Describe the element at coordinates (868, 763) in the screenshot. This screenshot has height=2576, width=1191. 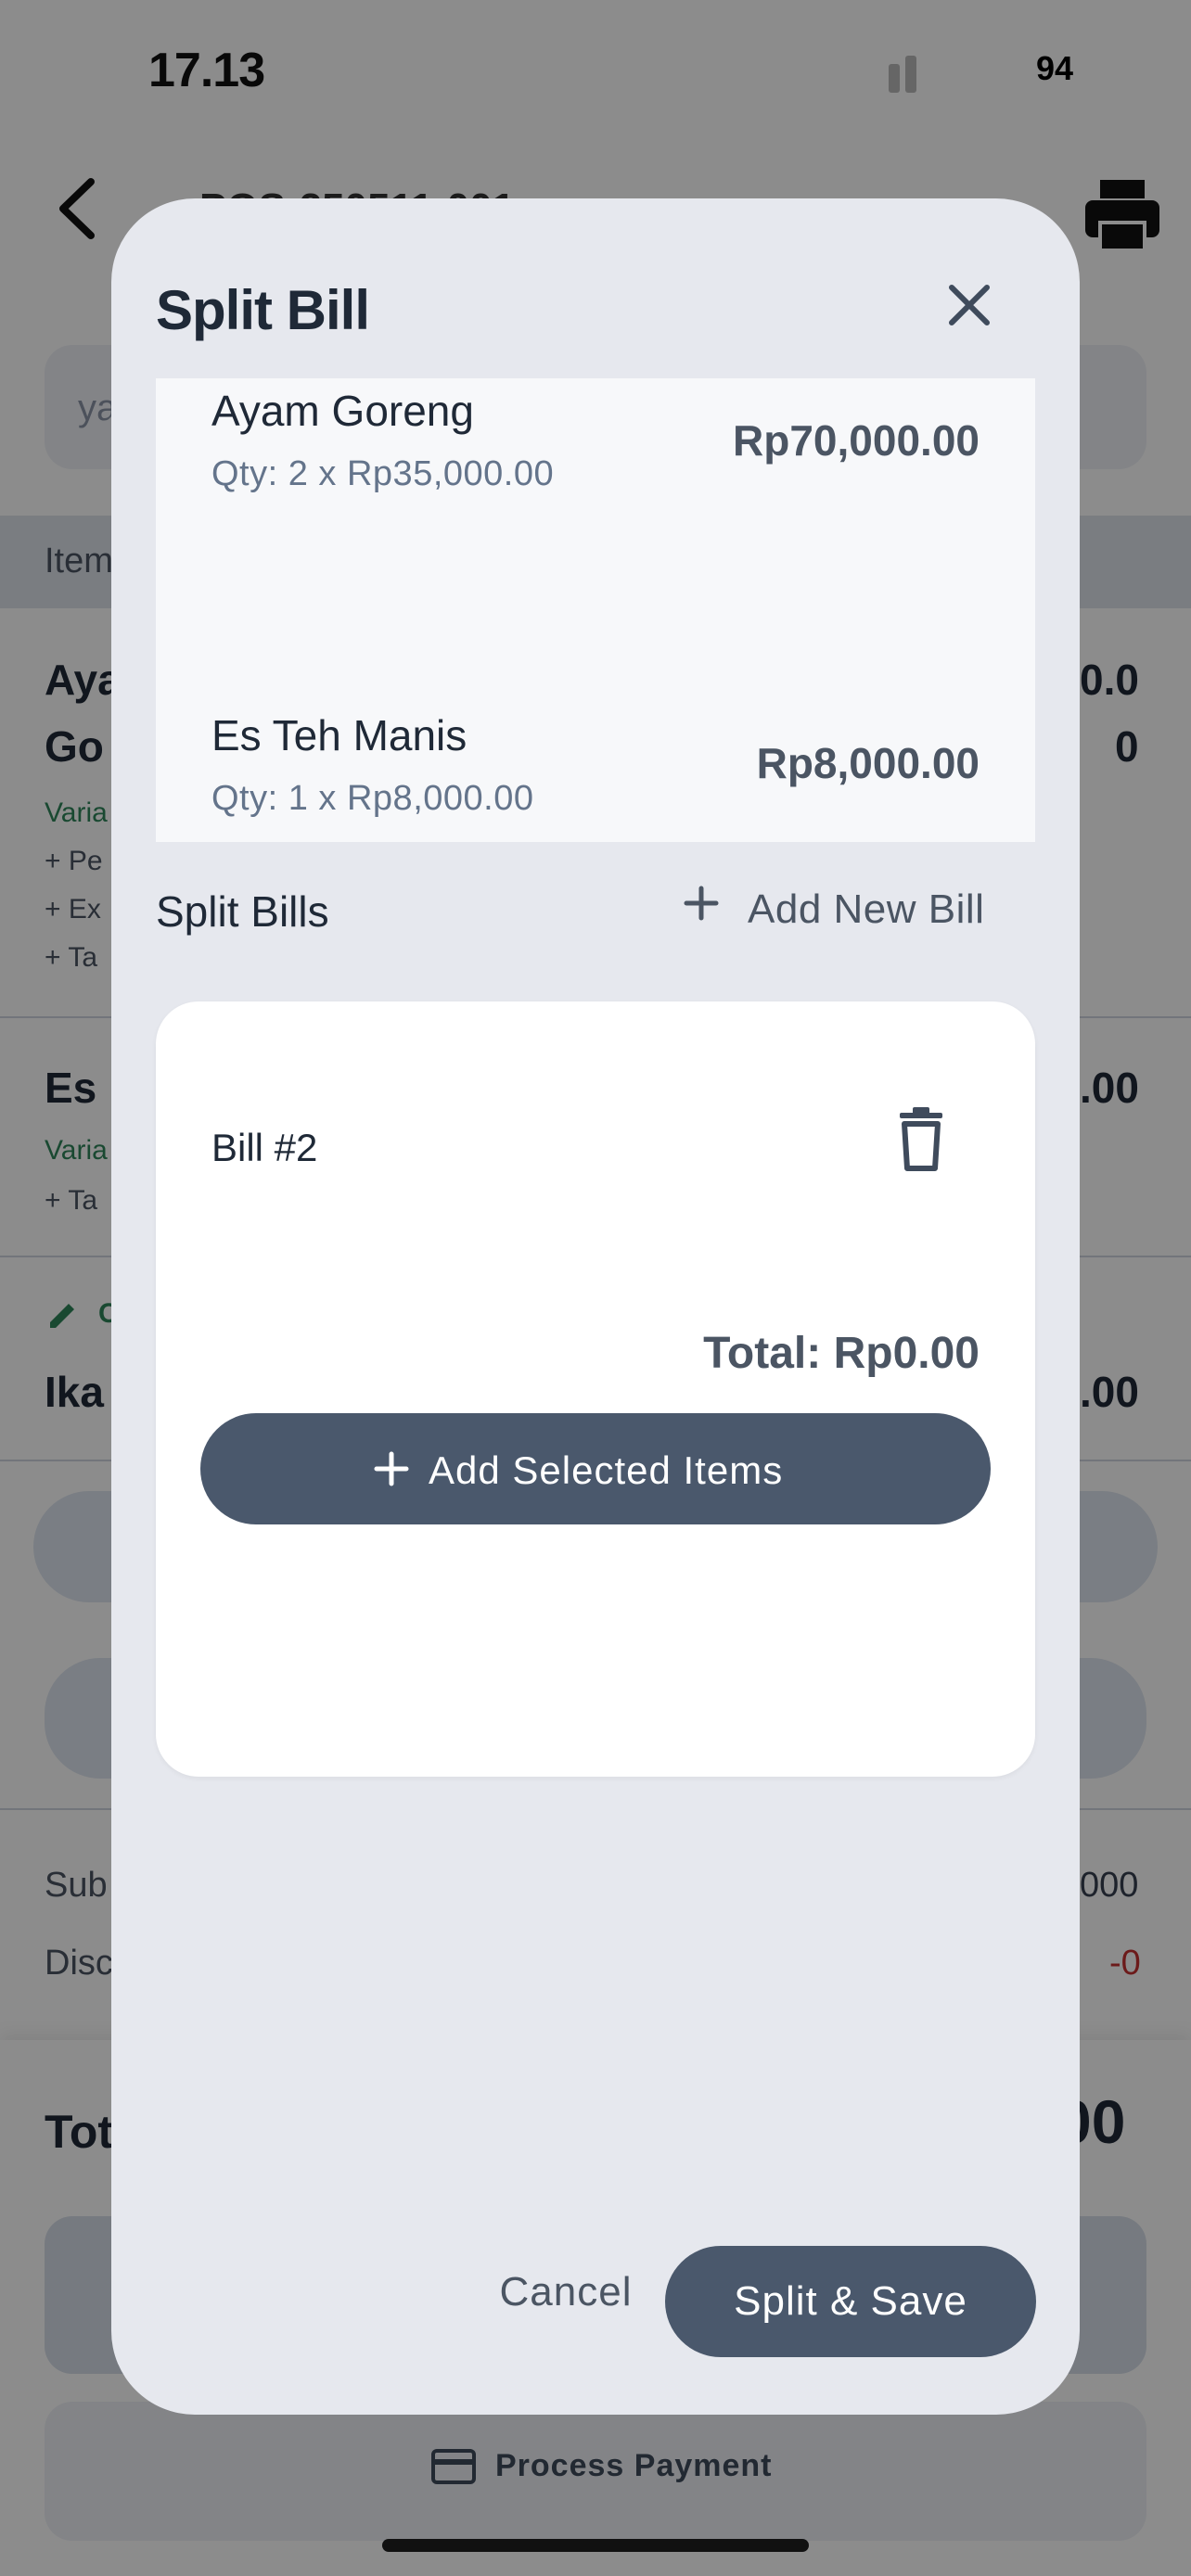
I see `item-price: Rp8,000.00` at that location.